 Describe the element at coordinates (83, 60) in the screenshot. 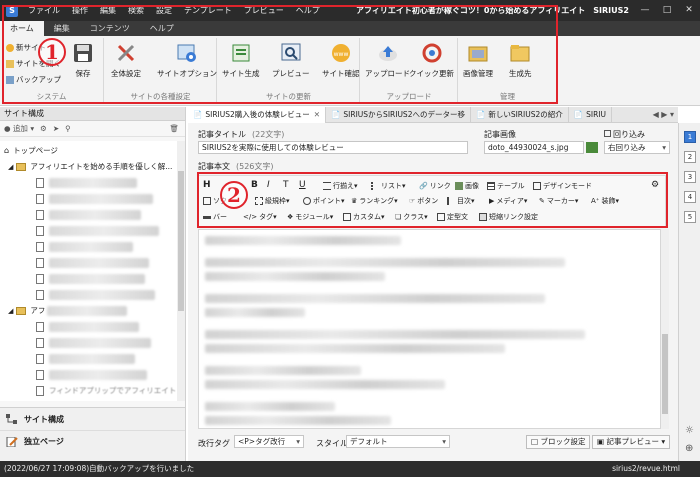

I see `save-button: 保存` at that location.